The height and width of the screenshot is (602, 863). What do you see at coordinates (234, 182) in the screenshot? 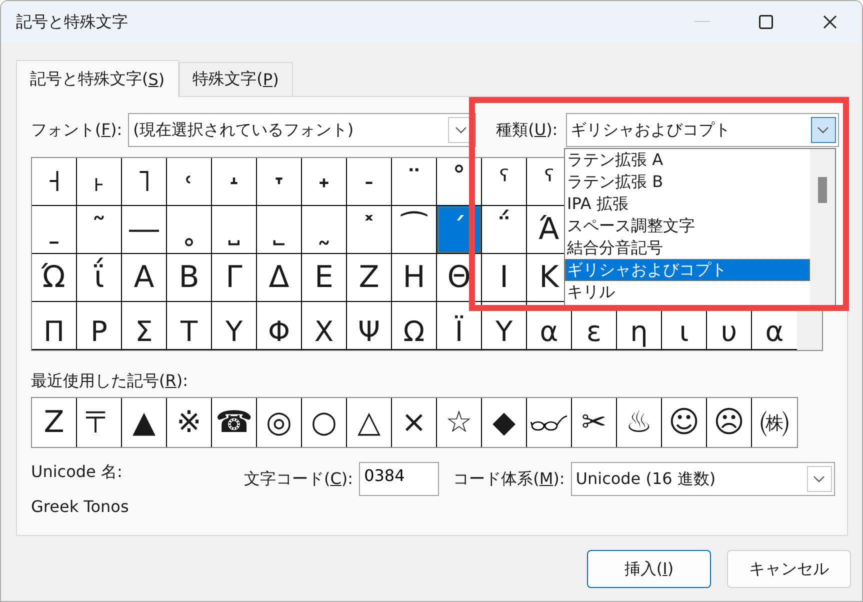
I see `symbol-cell: ˔` at bounding box center [234, 182].